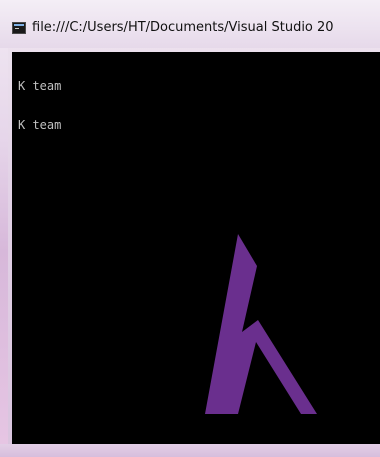 The image size is (380, 457). I want to click on window-left-border, so click(4, 228).